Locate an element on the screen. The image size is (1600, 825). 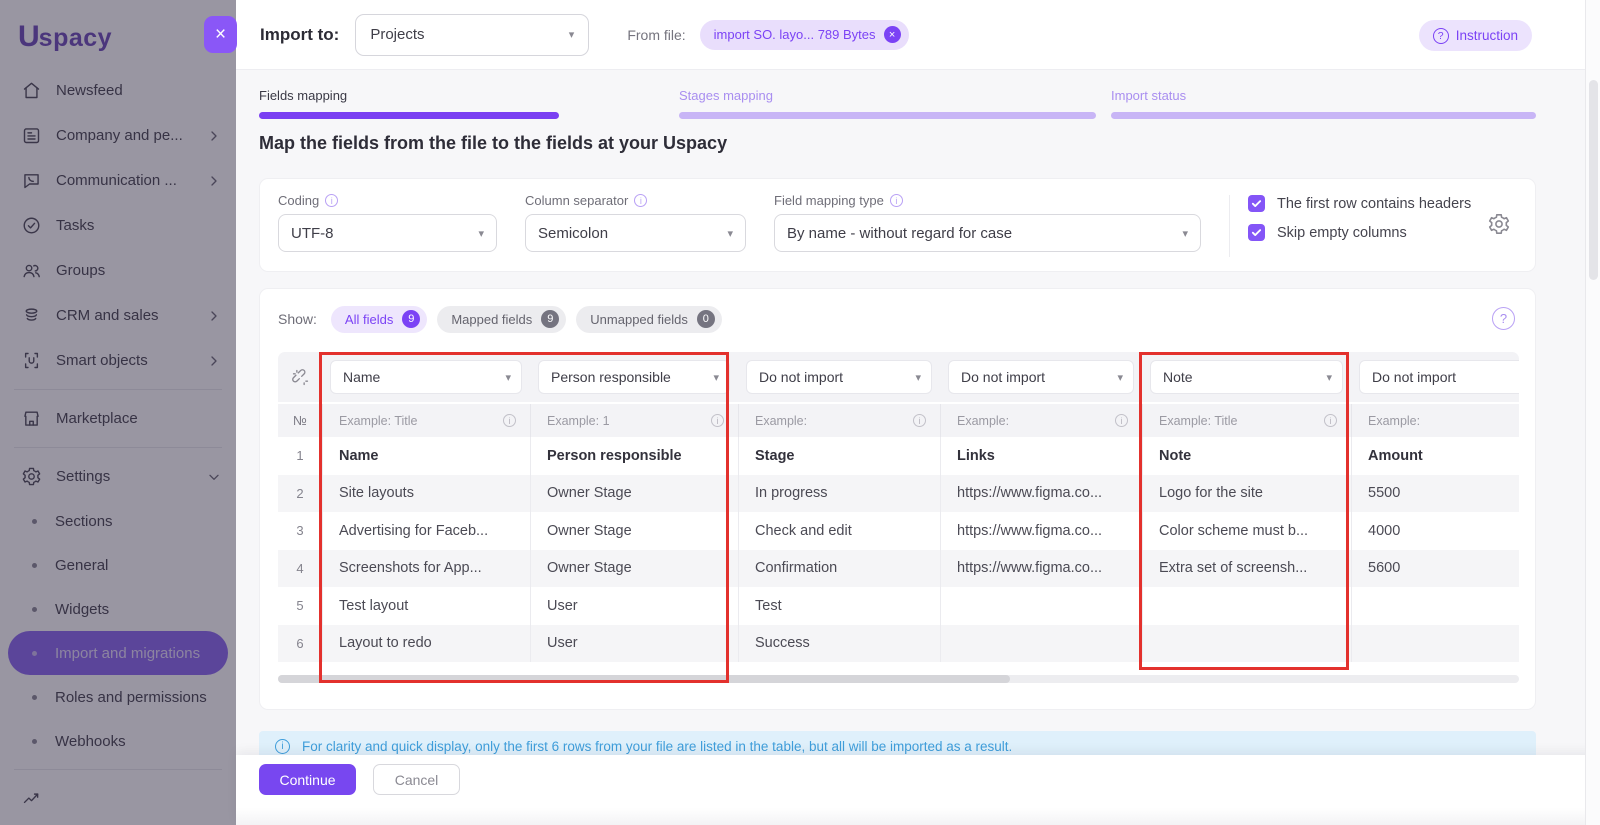
checkbox-checked-icon is located at coordinates (1256, 232).